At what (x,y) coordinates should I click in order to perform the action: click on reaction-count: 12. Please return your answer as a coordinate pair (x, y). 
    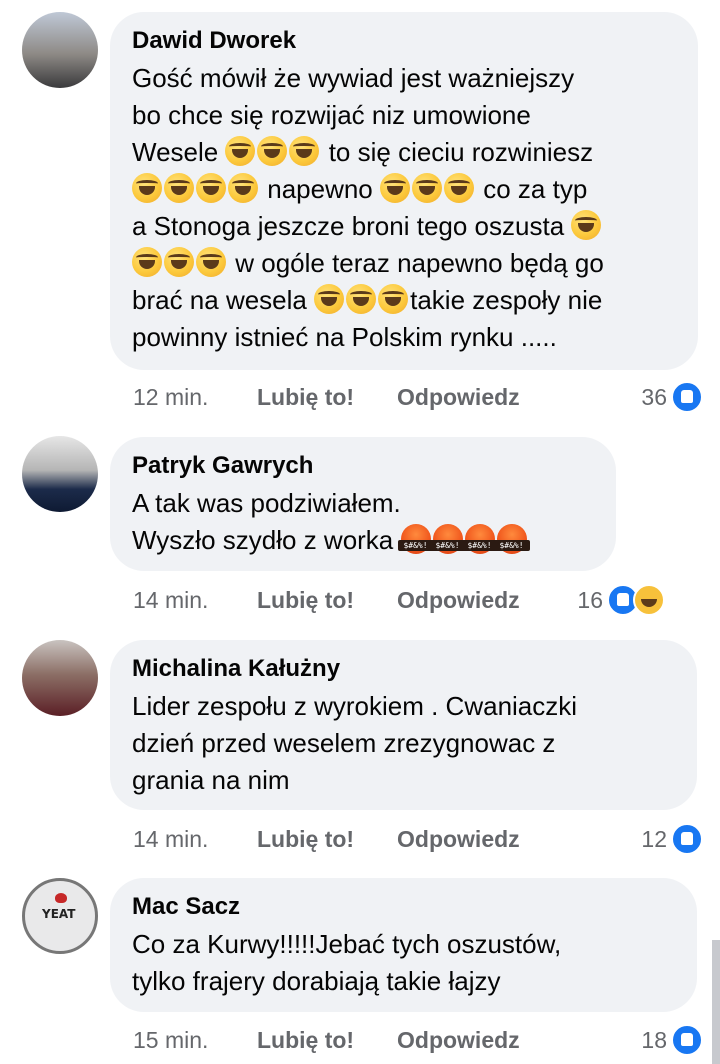
    Looking at the image, I should click on (654, 839).